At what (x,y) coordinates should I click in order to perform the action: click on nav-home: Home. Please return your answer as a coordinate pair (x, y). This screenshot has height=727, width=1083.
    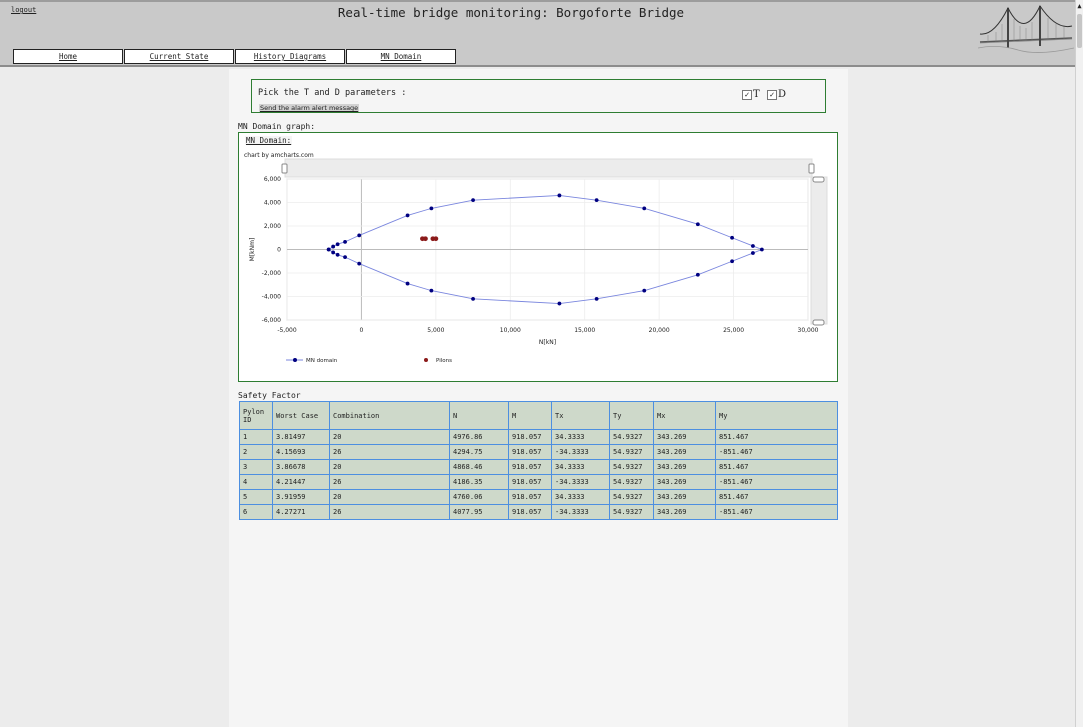
    Looking at the image, I should click on (68, 56).